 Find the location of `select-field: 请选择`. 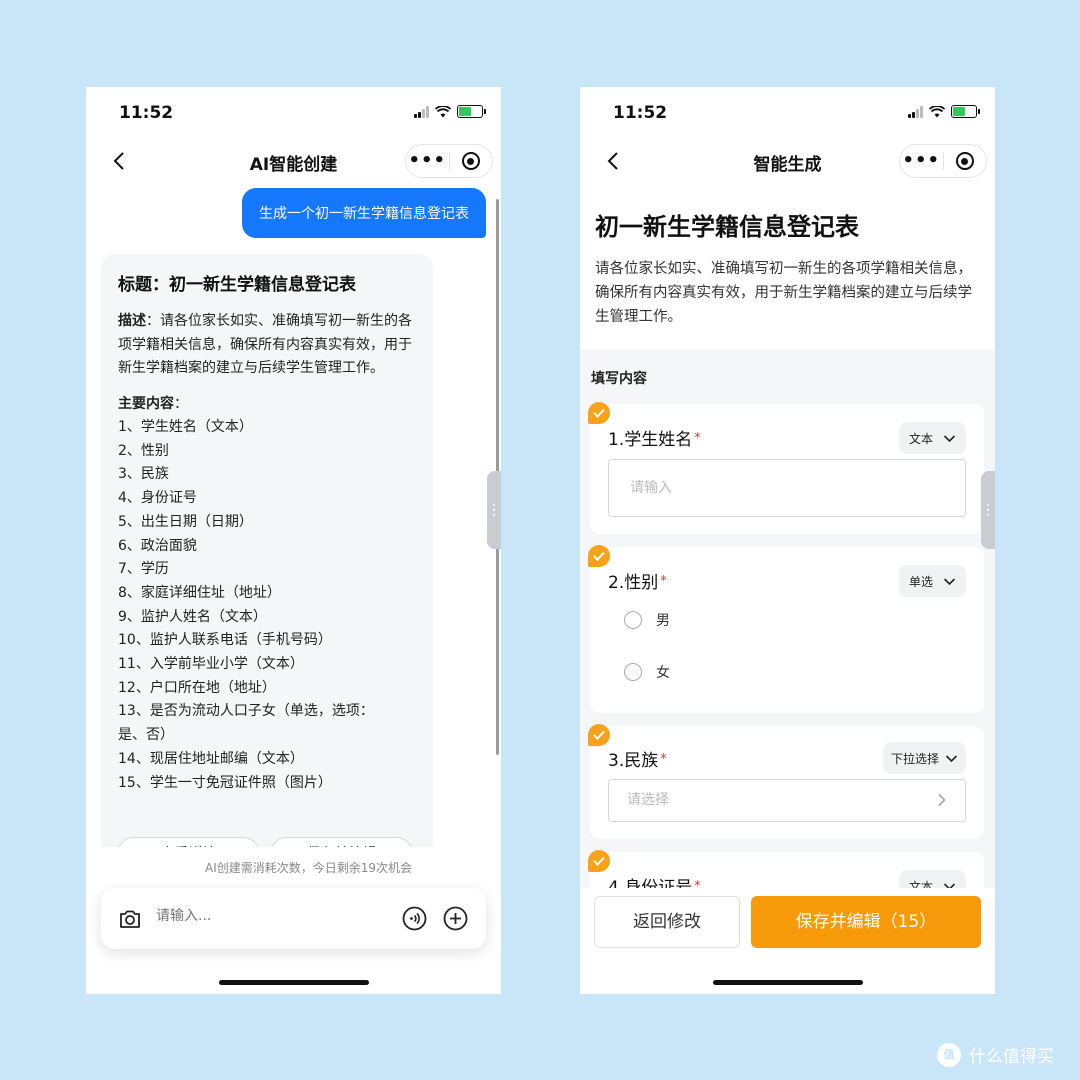

select-field: 请选择 is located at coordinates (787, 800).